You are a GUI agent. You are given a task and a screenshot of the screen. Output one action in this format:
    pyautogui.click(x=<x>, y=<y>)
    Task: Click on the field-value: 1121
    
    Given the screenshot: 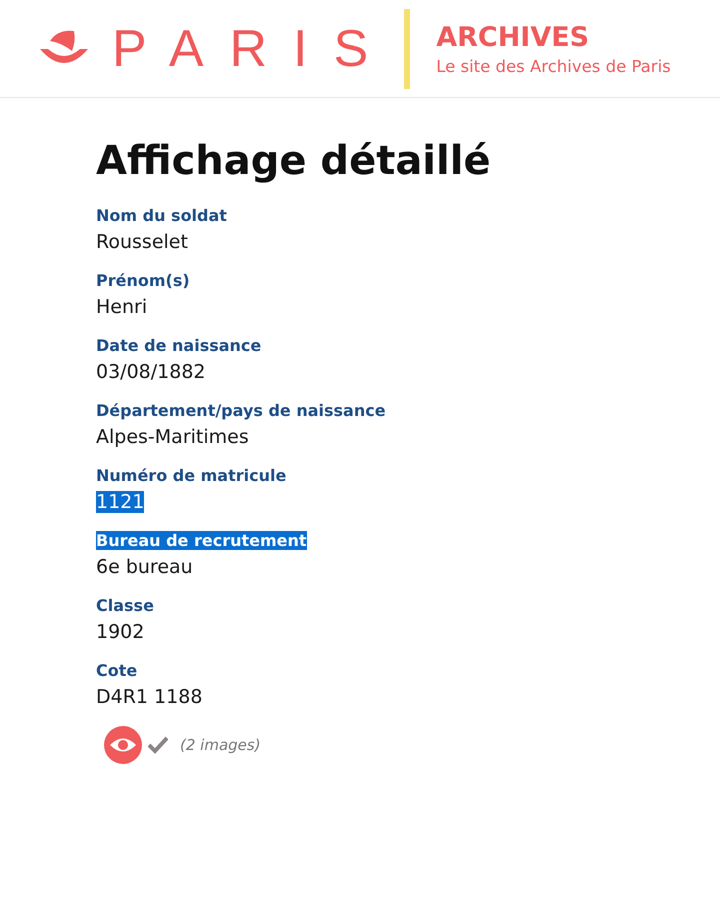 What is the action you would take?
    pyautogui.click(x=120, y=502)
    